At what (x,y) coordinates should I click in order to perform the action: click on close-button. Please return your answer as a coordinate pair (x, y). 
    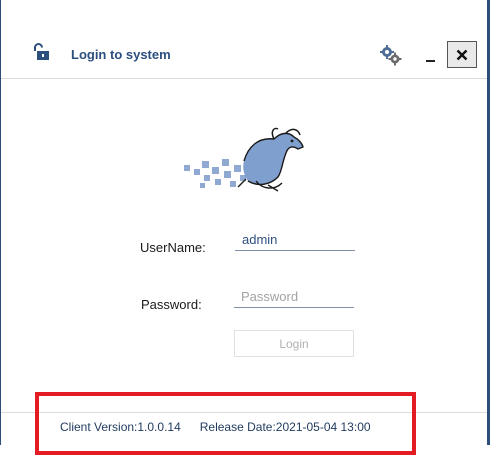
    Looking at the image, I should click on (462, 54).